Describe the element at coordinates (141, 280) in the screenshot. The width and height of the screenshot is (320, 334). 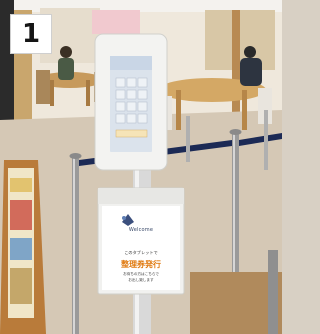
I see `sign-line-3: お出し致します` at that location.